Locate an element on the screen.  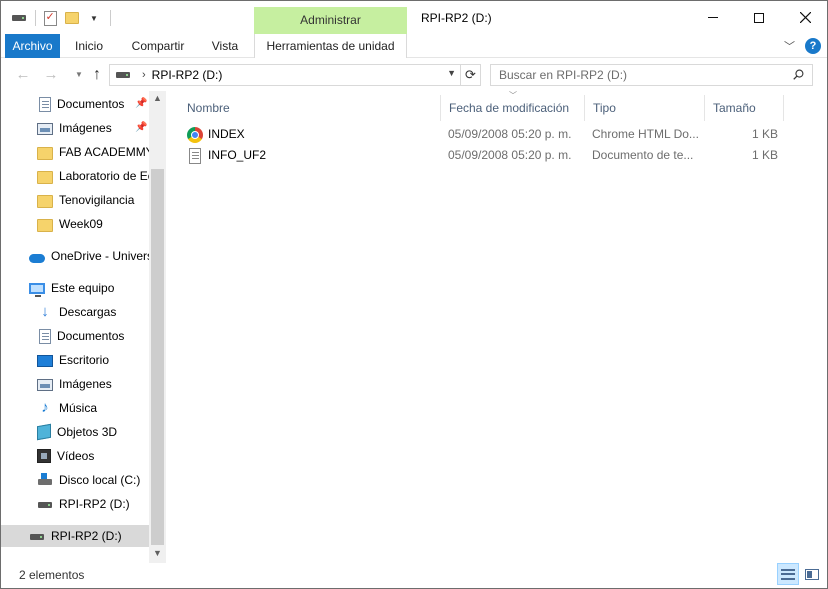
column-header-type: Tipo is located at coordinates (644, 108).